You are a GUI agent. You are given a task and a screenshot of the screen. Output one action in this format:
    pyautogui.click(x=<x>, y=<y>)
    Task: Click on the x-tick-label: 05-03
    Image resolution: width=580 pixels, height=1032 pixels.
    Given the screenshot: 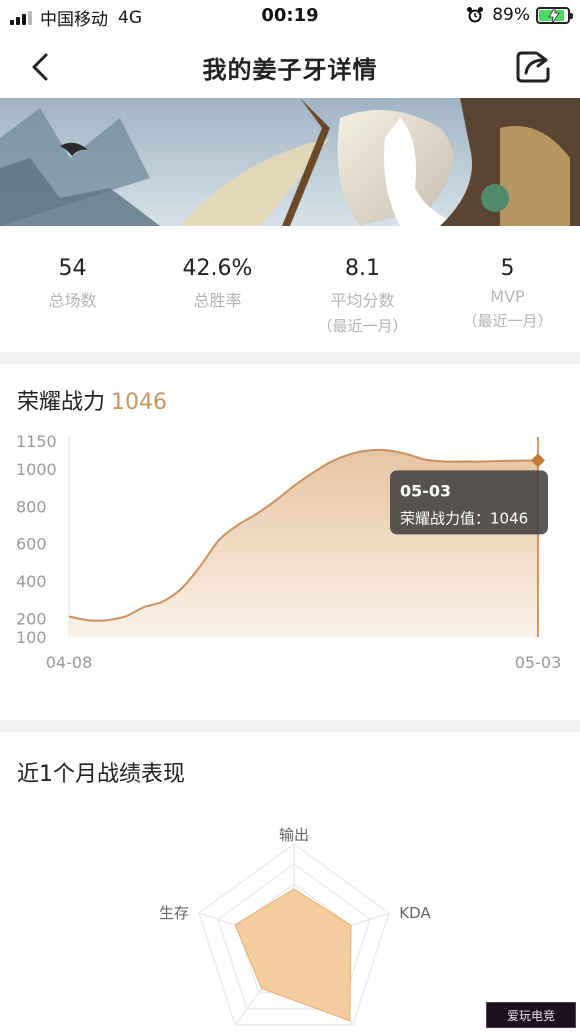 What is the action you would take?
    pyautogui.click(x=538, y=662)
    